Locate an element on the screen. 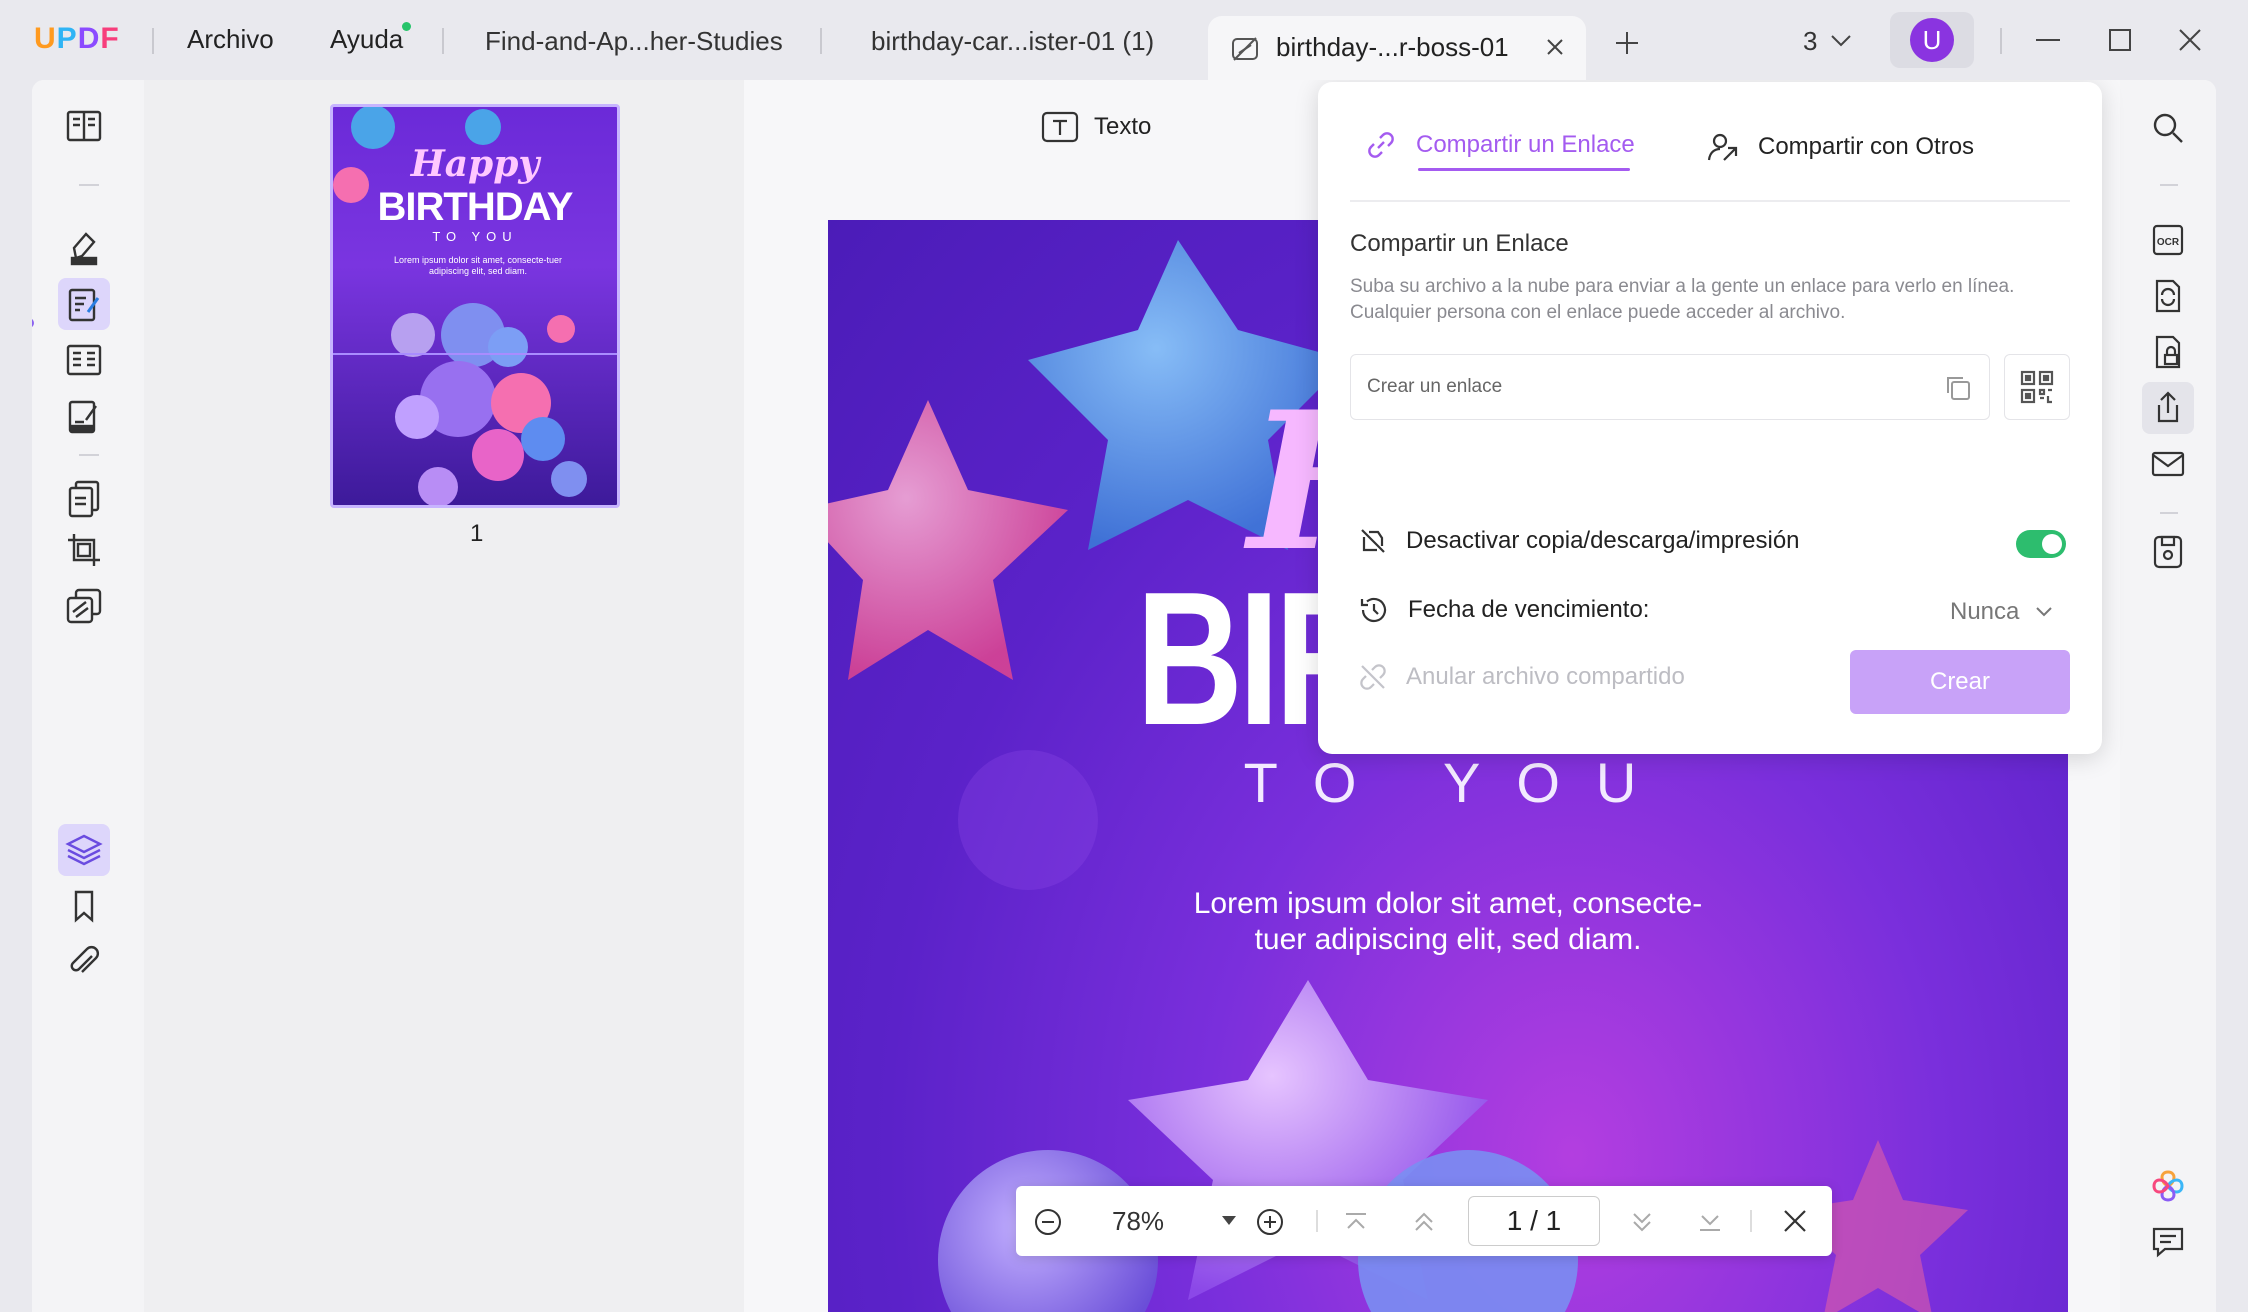  thumbnail-page-number: 1 is located at coordinates (477, 533).